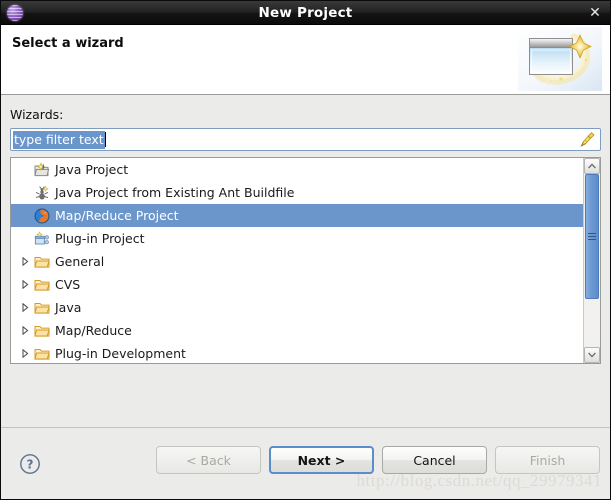 The height and width of the screenshot is (500, 611). I want to click on scrollbar-grip, so click(592, 236).